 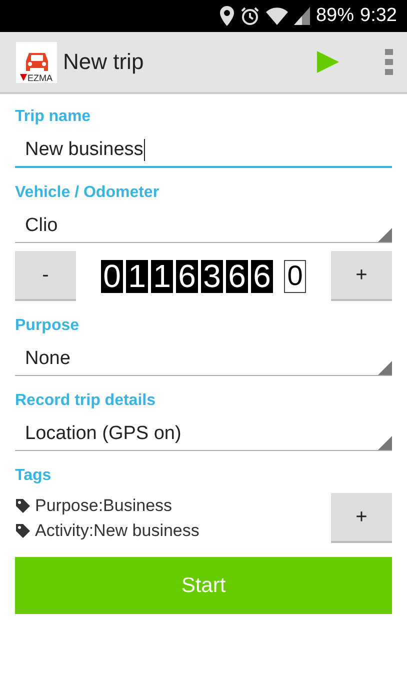 I want to click on dropdown-field: Clio, so click(x=203, y=226).